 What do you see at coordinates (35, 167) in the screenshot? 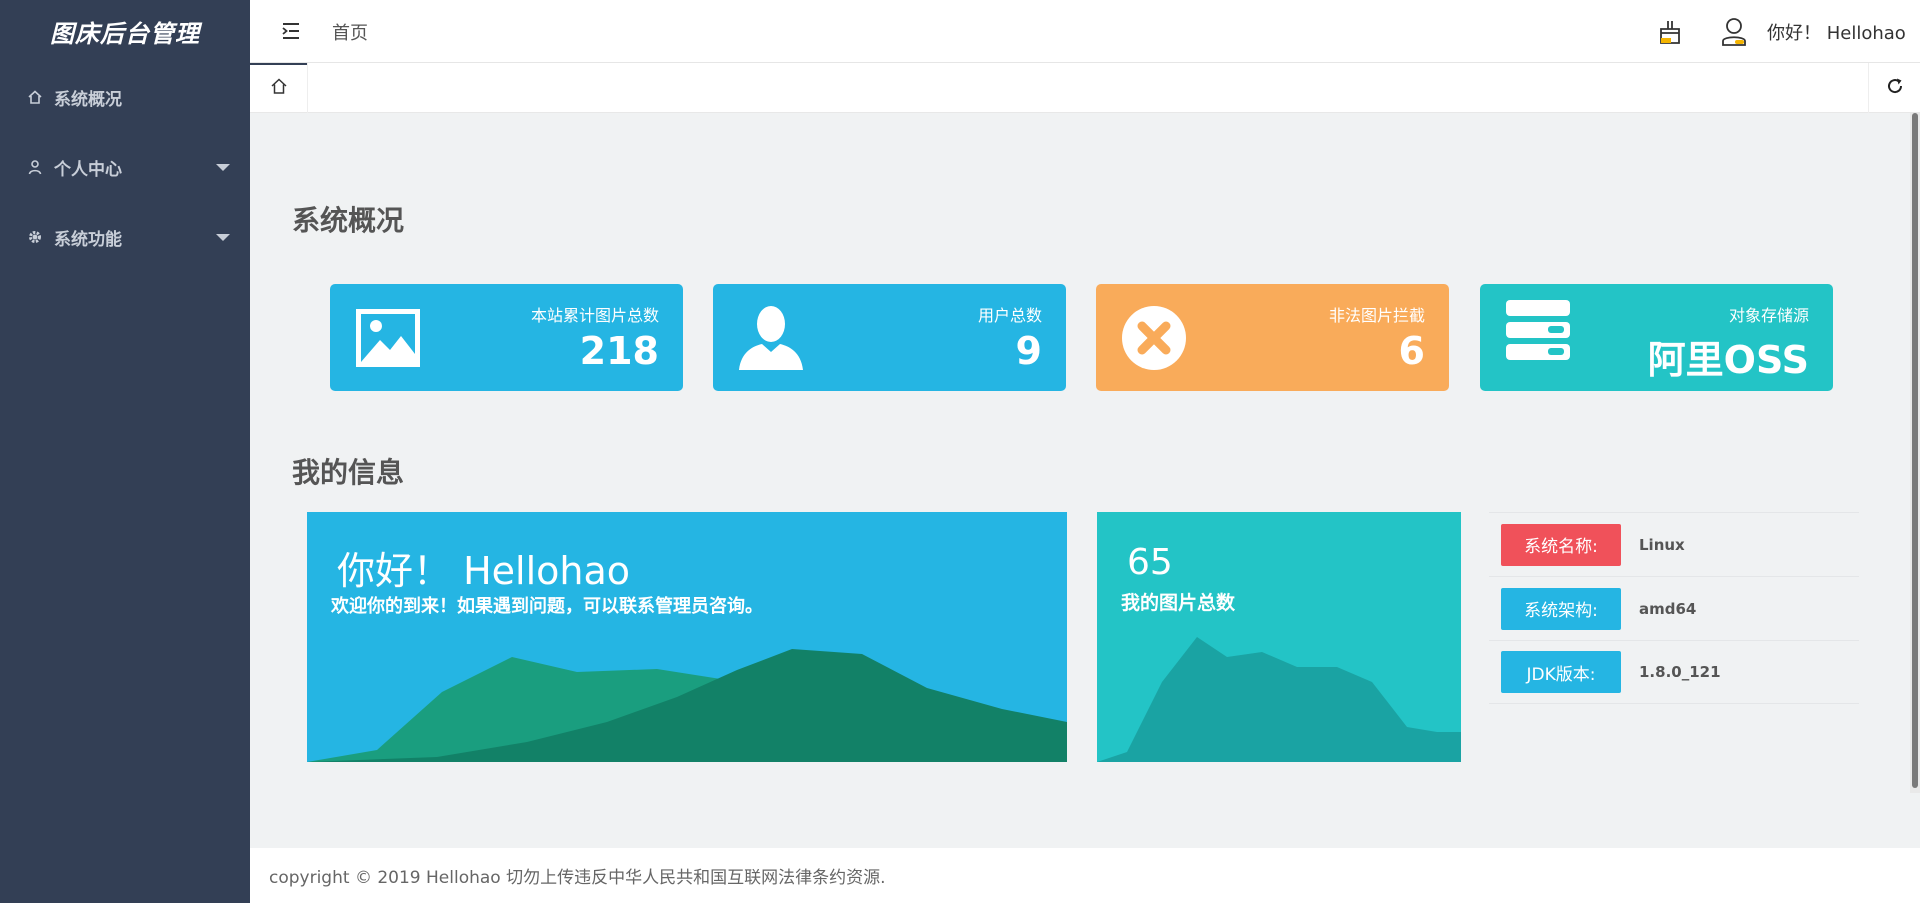
I see `user-icon` at bounding box center [35, 167].